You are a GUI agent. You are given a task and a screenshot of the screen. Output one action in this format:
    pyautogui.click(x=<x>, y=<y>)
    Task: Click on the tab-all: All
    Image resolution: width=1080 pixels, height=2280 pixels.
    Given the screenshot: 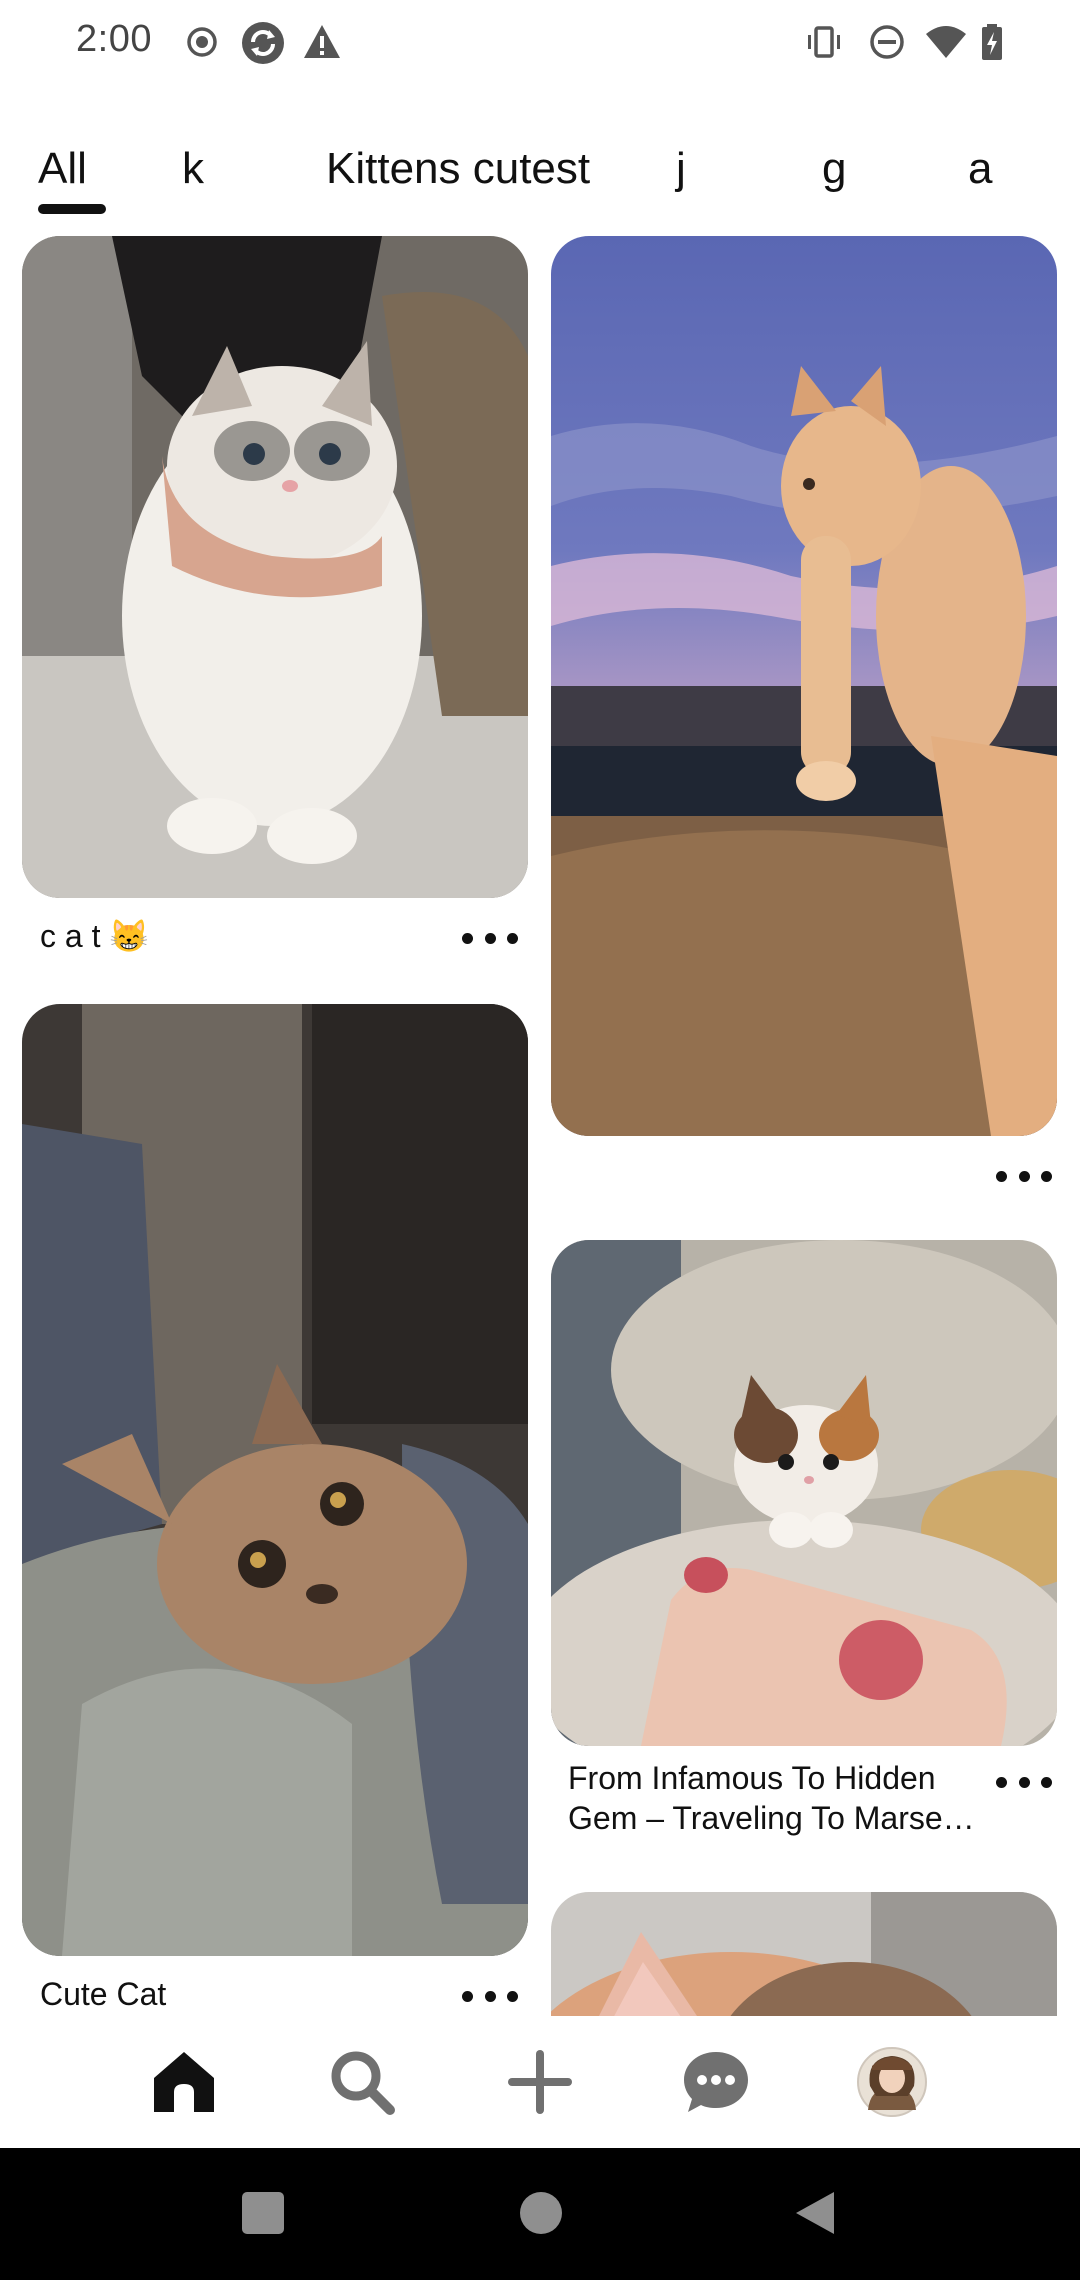 What is the action you would take?
    pyautogui.click(x=62, y=169)
    